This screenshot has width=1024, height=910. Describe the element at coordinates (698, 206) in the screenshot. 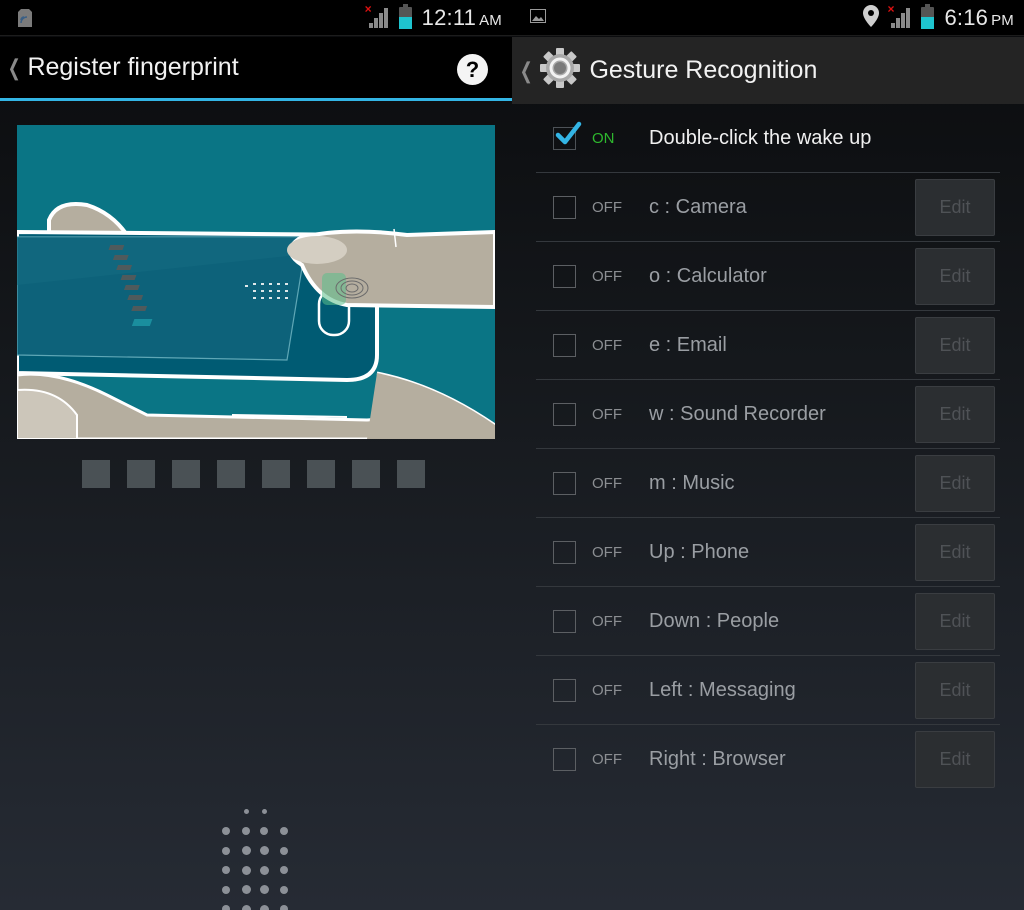

I see `gesture-label: c : Camera` at that location.